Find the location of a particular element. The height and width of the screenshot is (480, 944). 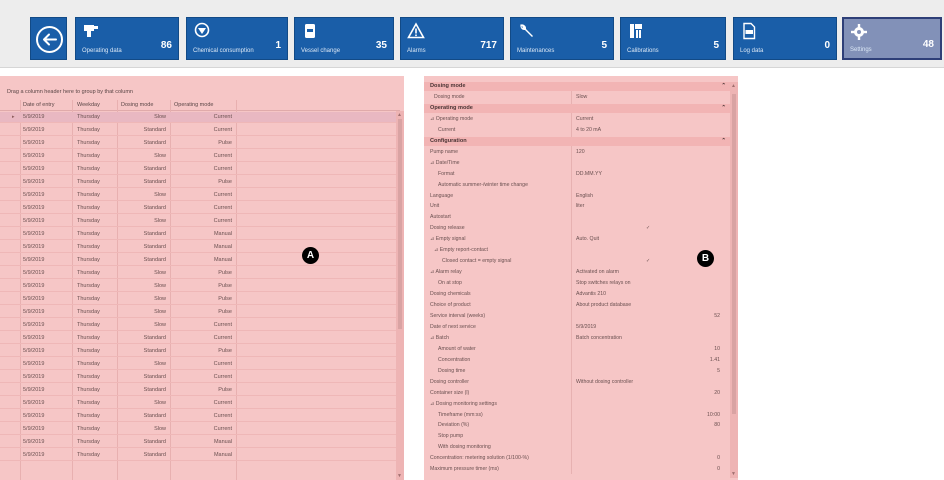

property-value: 20 is located at coordinates (717, 393).